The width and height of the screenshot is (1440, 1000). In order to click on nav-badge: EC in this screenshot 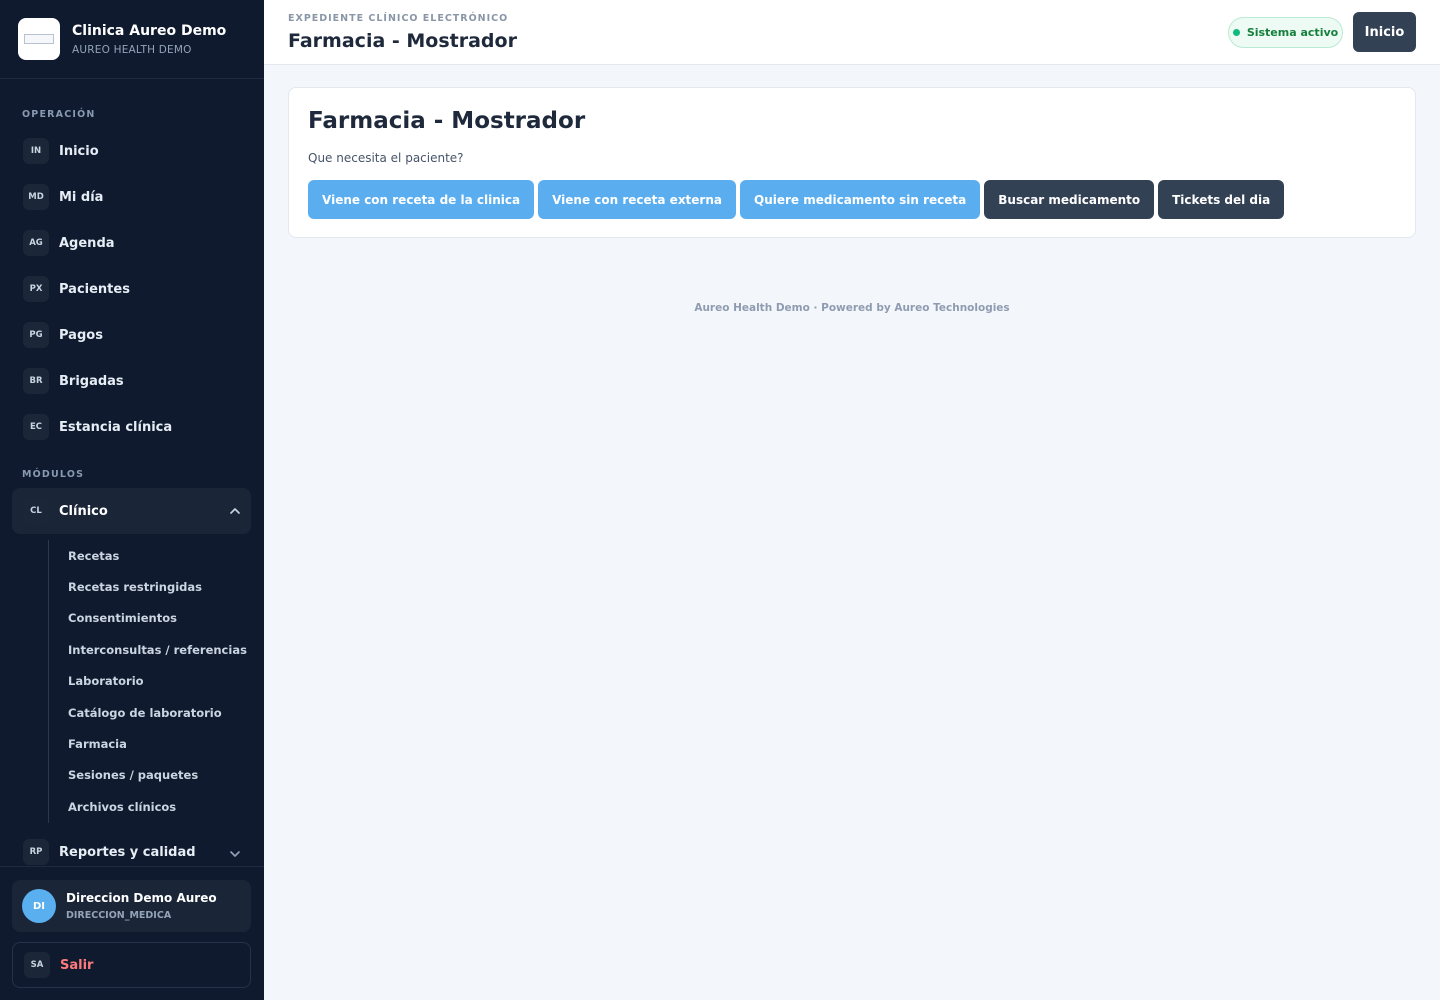, I will do `click(36, 427)`.